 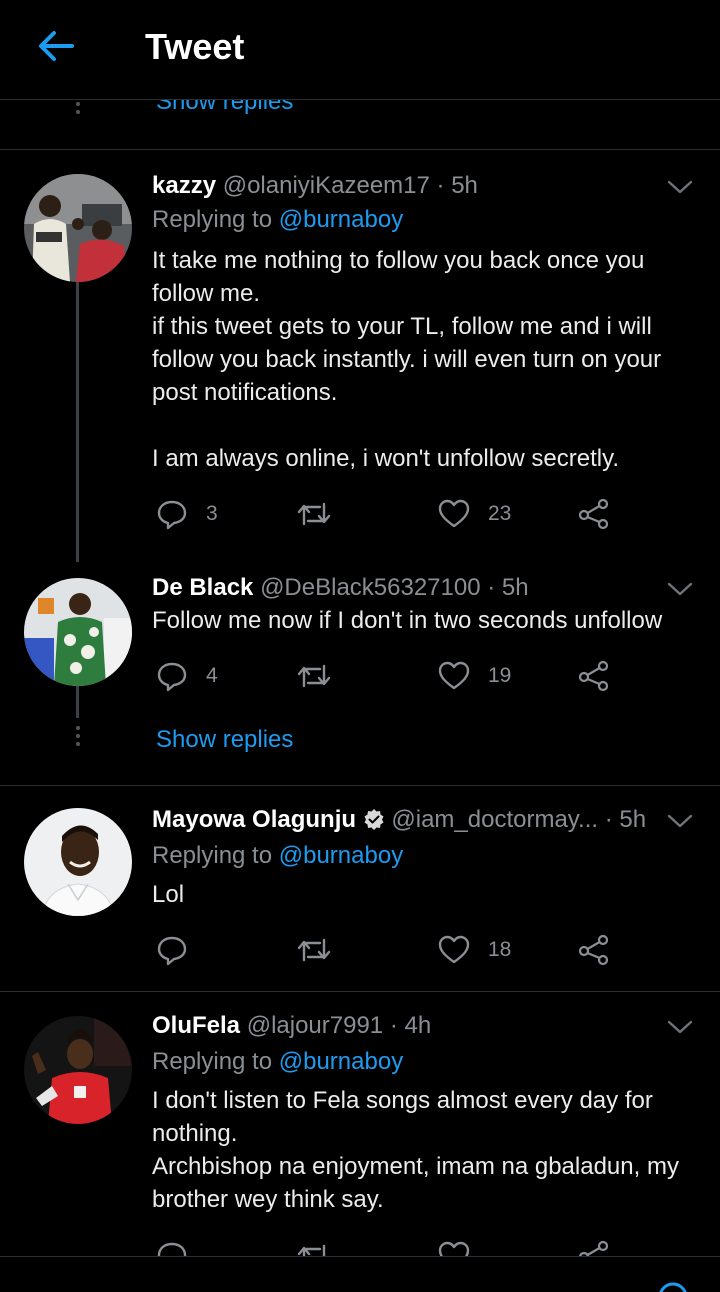 What do you see at coordinates (184, 185) in the screenshot?
I see `display-name: kazzy` at bounding box center [184, 185].